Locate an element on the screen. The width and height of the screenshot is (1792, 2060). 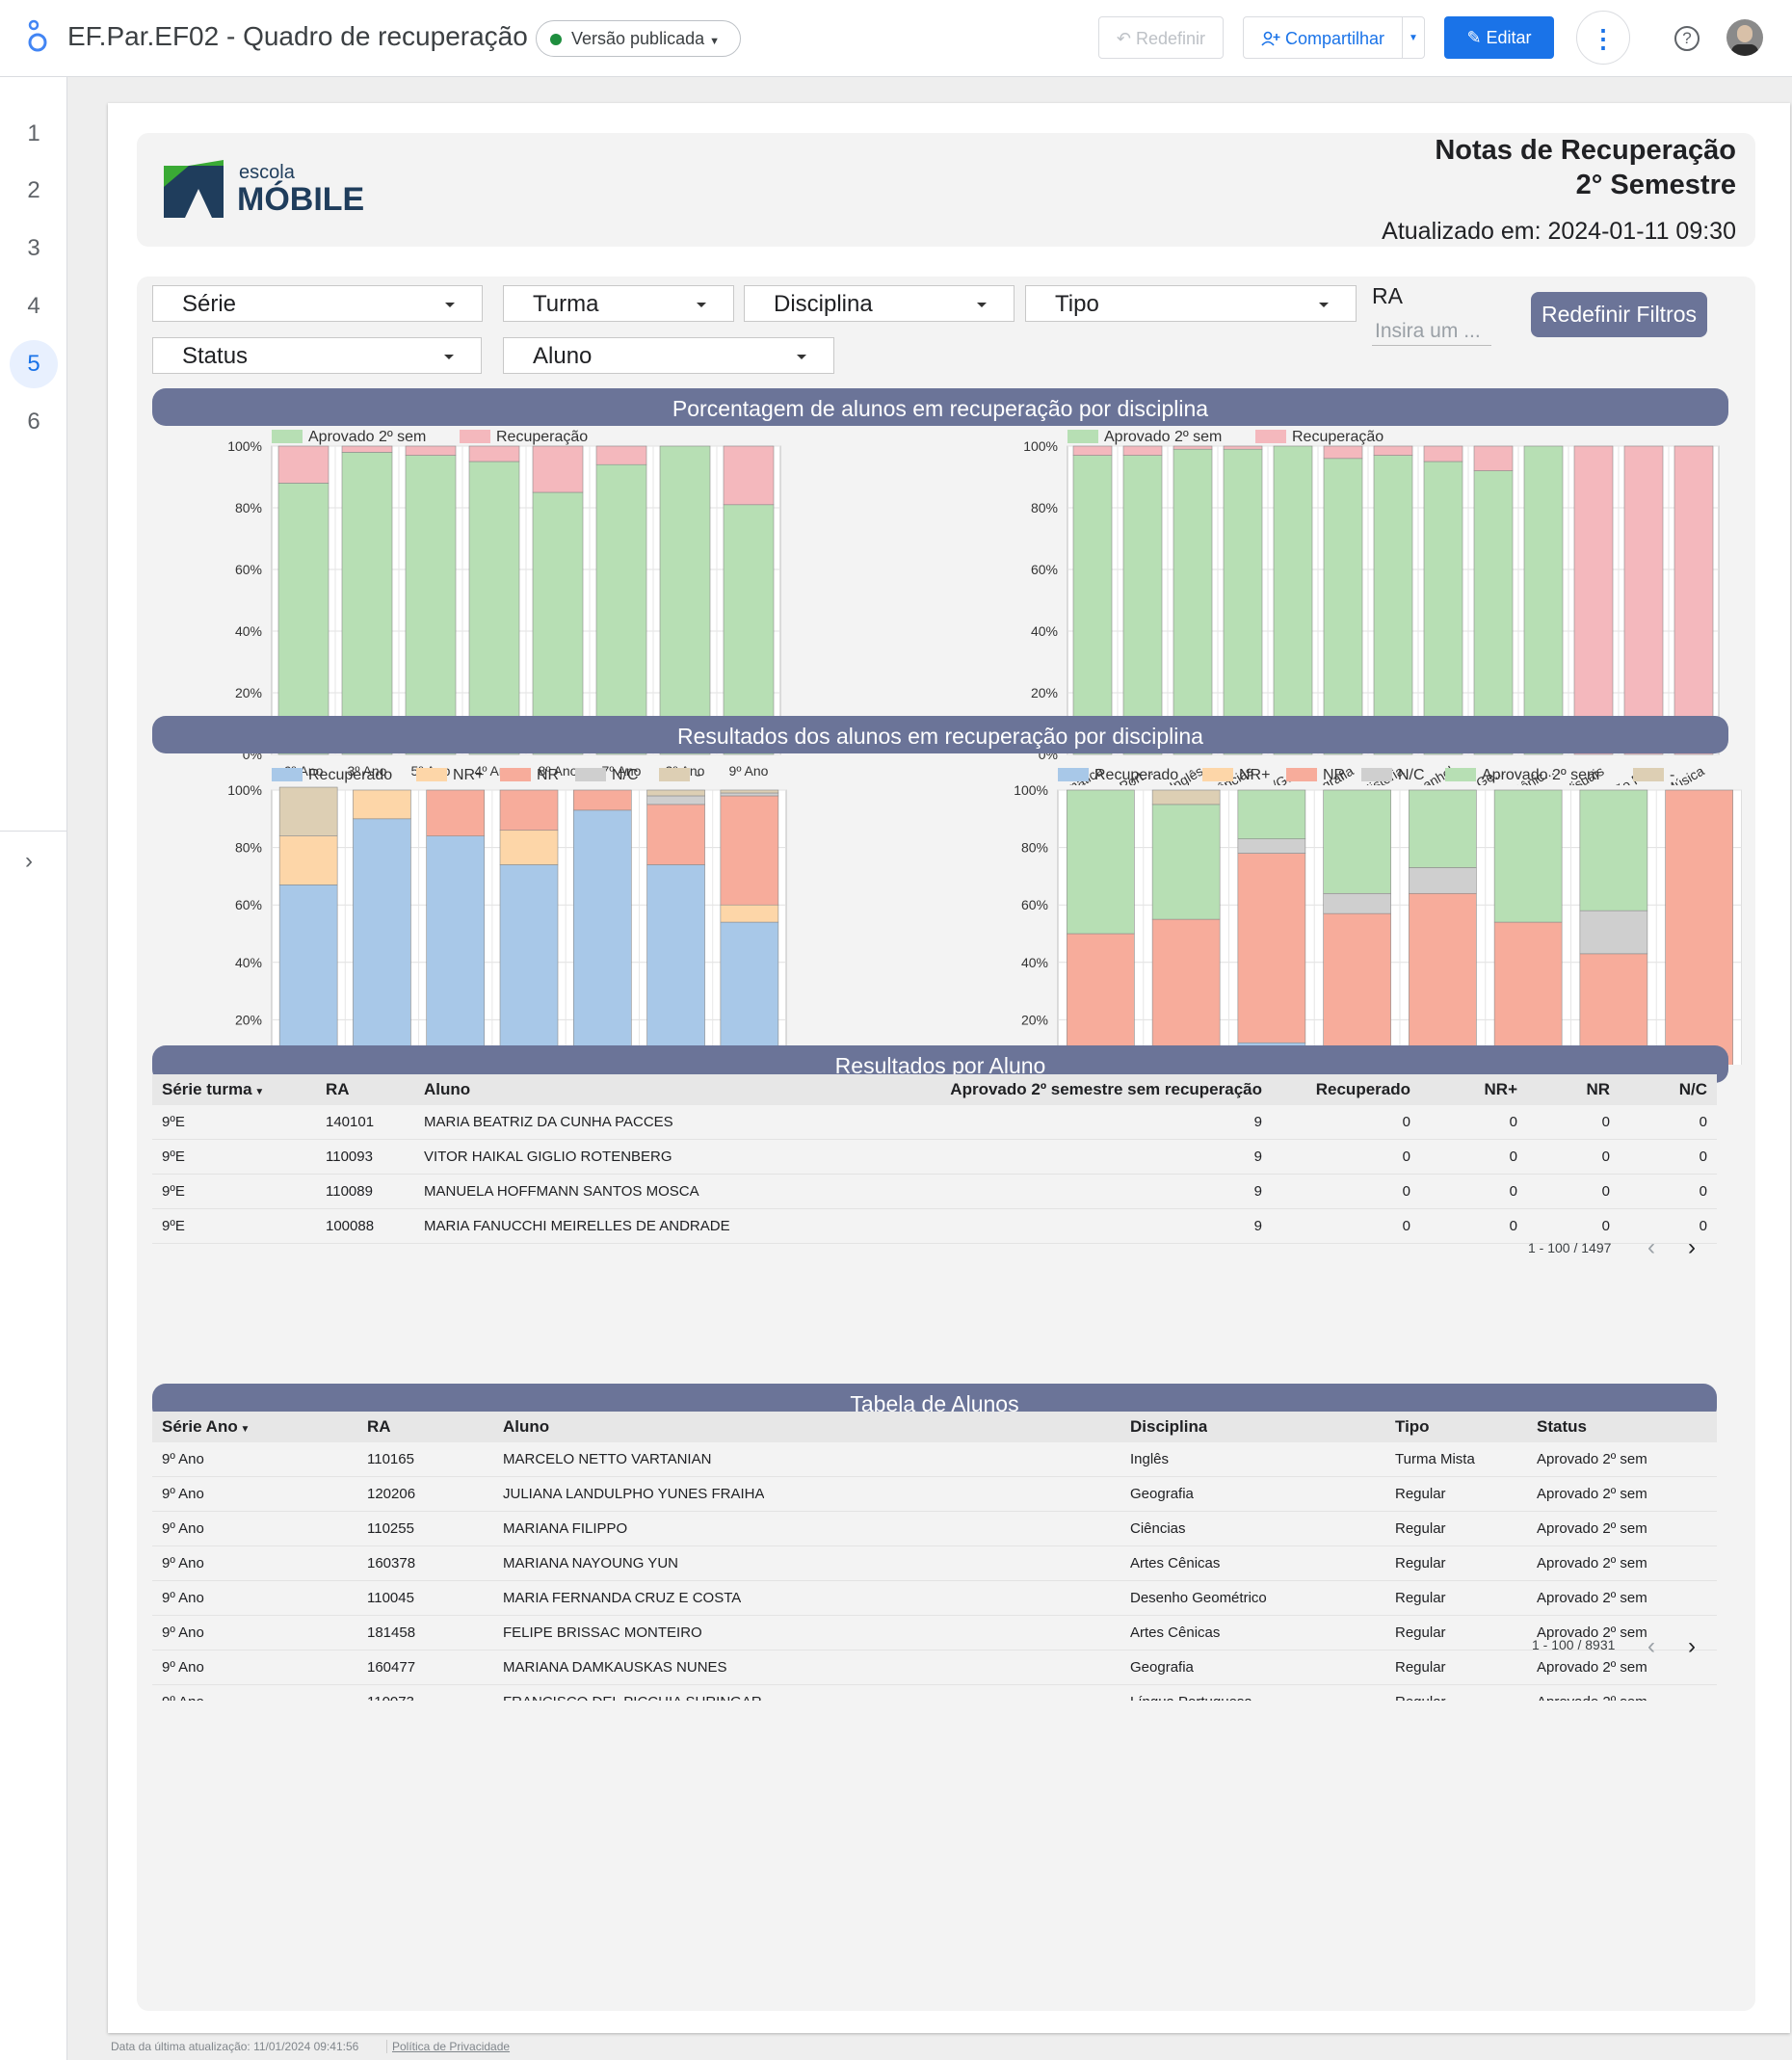
col-serie-turma: Série turma ▼ is located at coordinates (213, 1091).